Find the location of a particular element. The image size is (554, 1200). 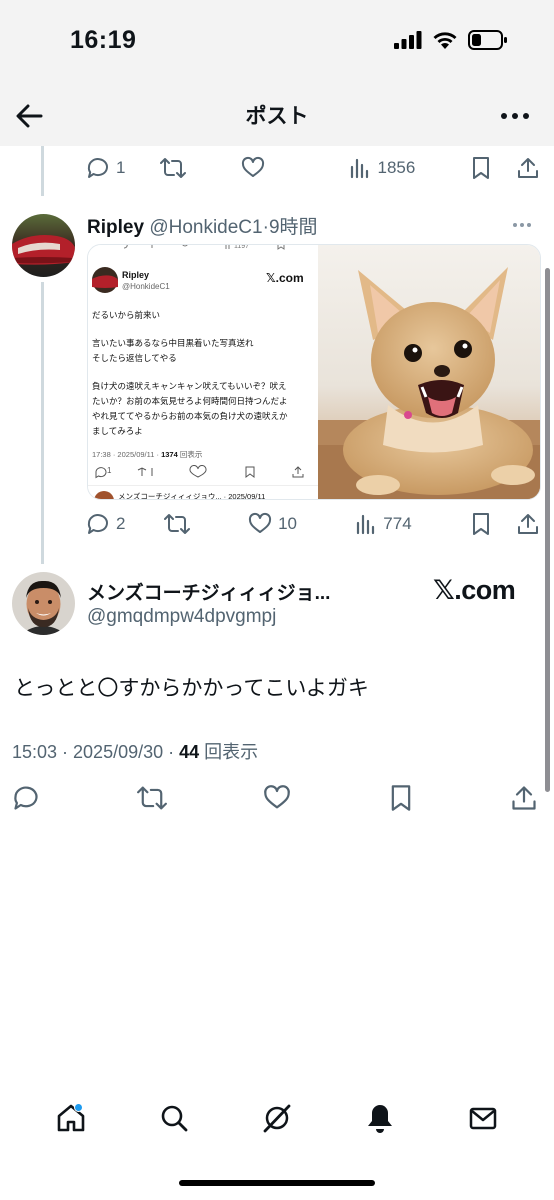

page-title: ポスト is located at coordinates (277, 116).